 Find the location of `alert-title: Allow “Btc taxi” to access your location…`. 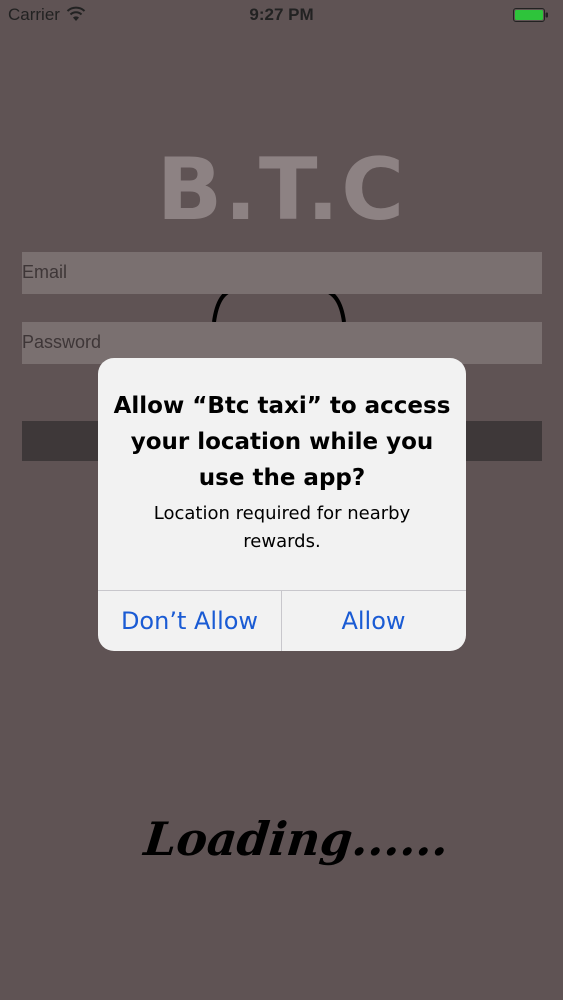

alert-title: Allow “Btc taxi” to access your location… is located at coordinates (282, 442).